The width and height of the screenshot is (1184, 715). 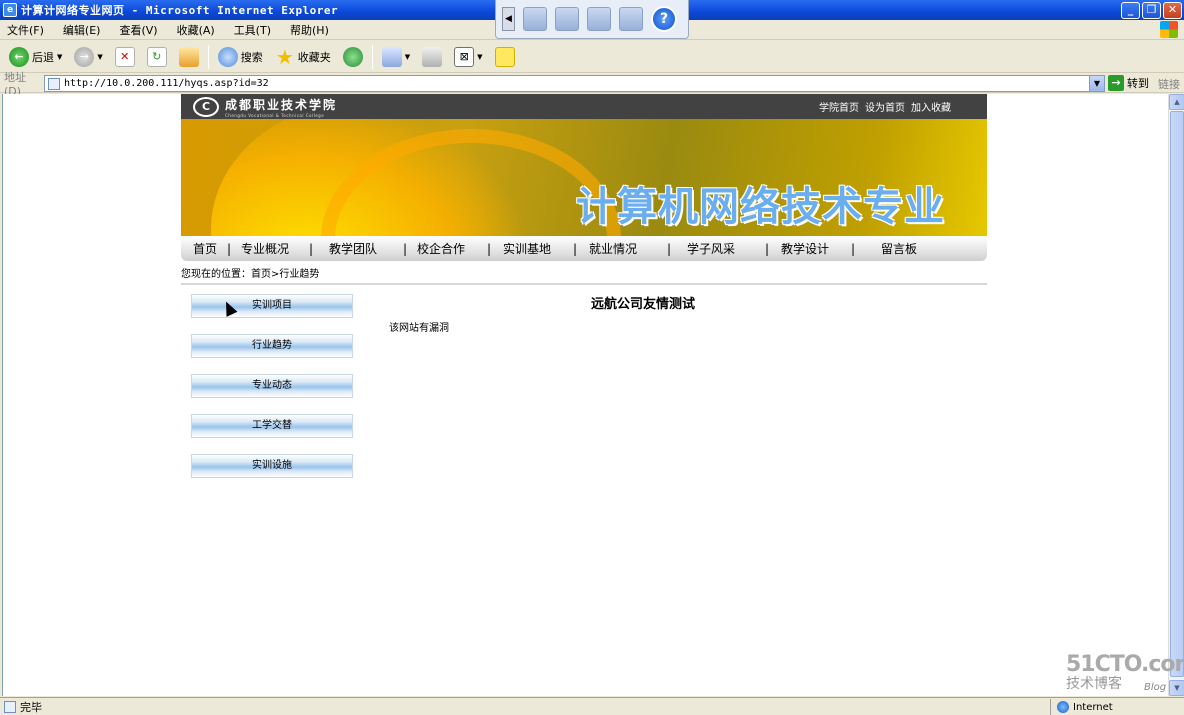 I want to click on refresh-button: ↻, so click(x=157, y=57).